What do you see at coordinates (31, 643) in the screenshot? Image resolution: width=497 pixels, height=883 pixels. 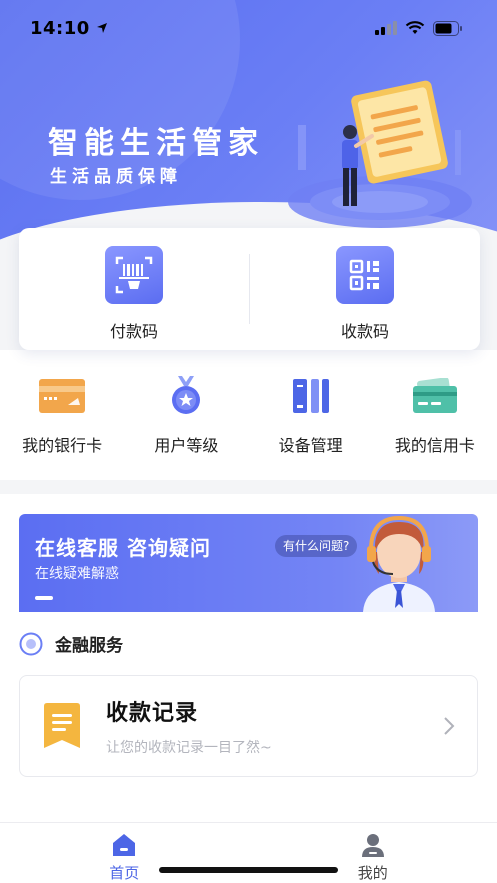 I see `finance-section-icon` at bounding box center [31, 643].